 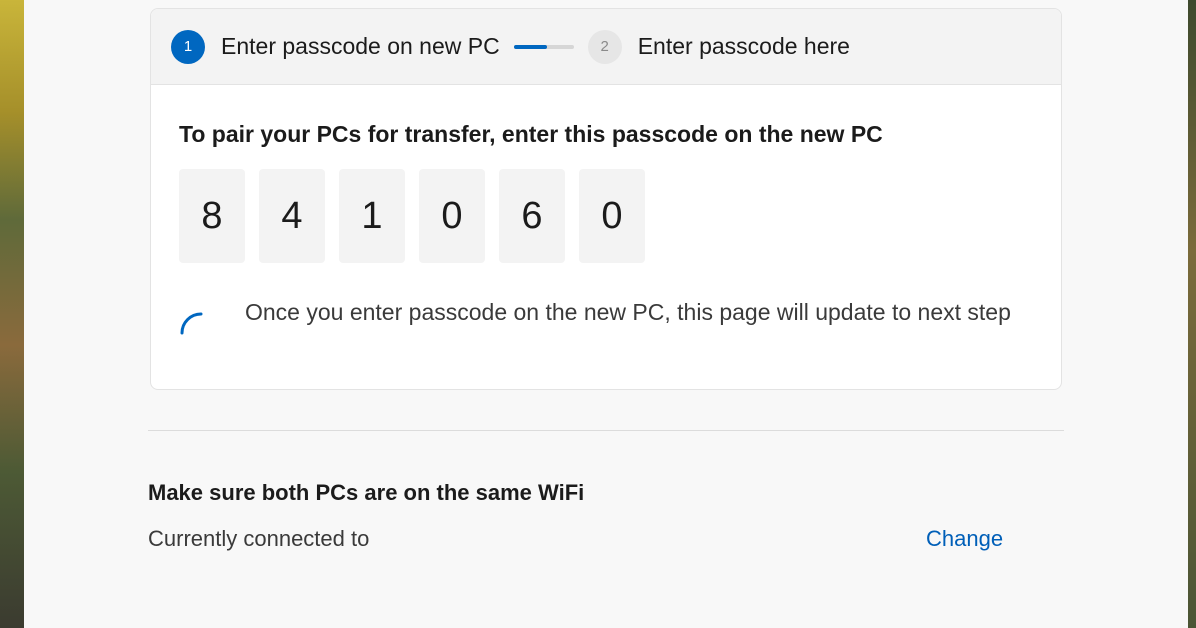 I want to click on step-connector-progress, so click(x=530, y=46).